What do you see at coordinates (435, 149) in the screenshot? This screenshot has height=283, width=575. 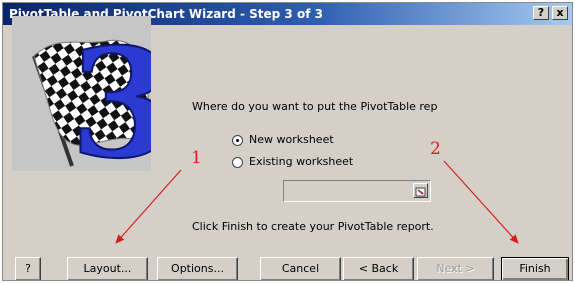 I see `annotation-2: 2` at bounding box center [435, 149].